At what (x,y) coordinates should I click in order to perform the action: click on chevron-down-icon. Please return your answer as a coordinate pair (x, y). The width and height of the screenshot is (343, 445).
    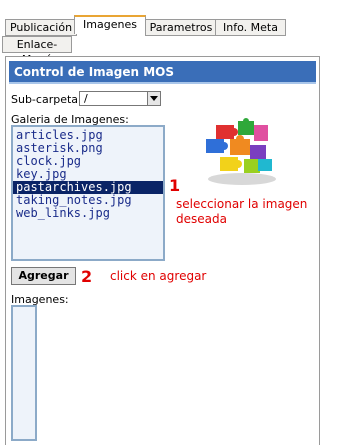
    Looking at the image, I should click on (153, 98).